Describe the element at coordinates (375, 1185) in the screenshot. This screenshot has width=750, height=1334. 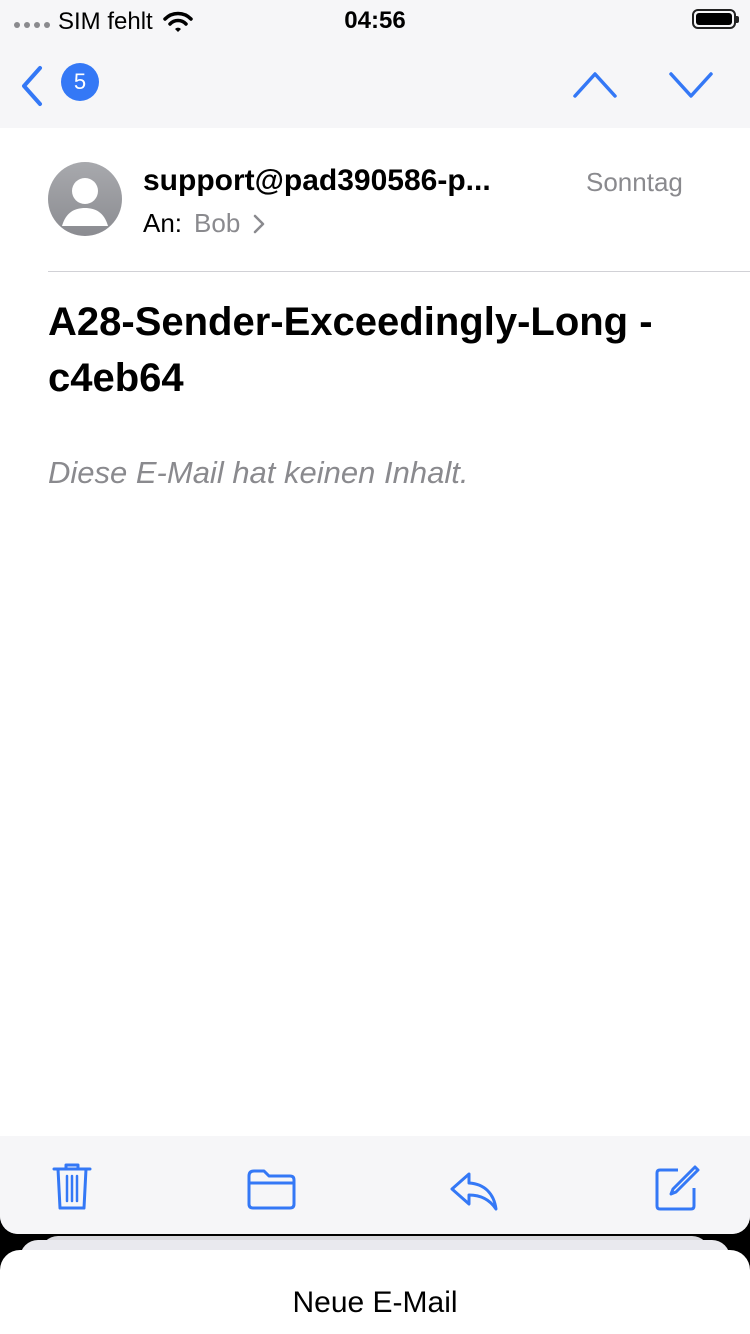
I see `bottom-toolbar` at that location.